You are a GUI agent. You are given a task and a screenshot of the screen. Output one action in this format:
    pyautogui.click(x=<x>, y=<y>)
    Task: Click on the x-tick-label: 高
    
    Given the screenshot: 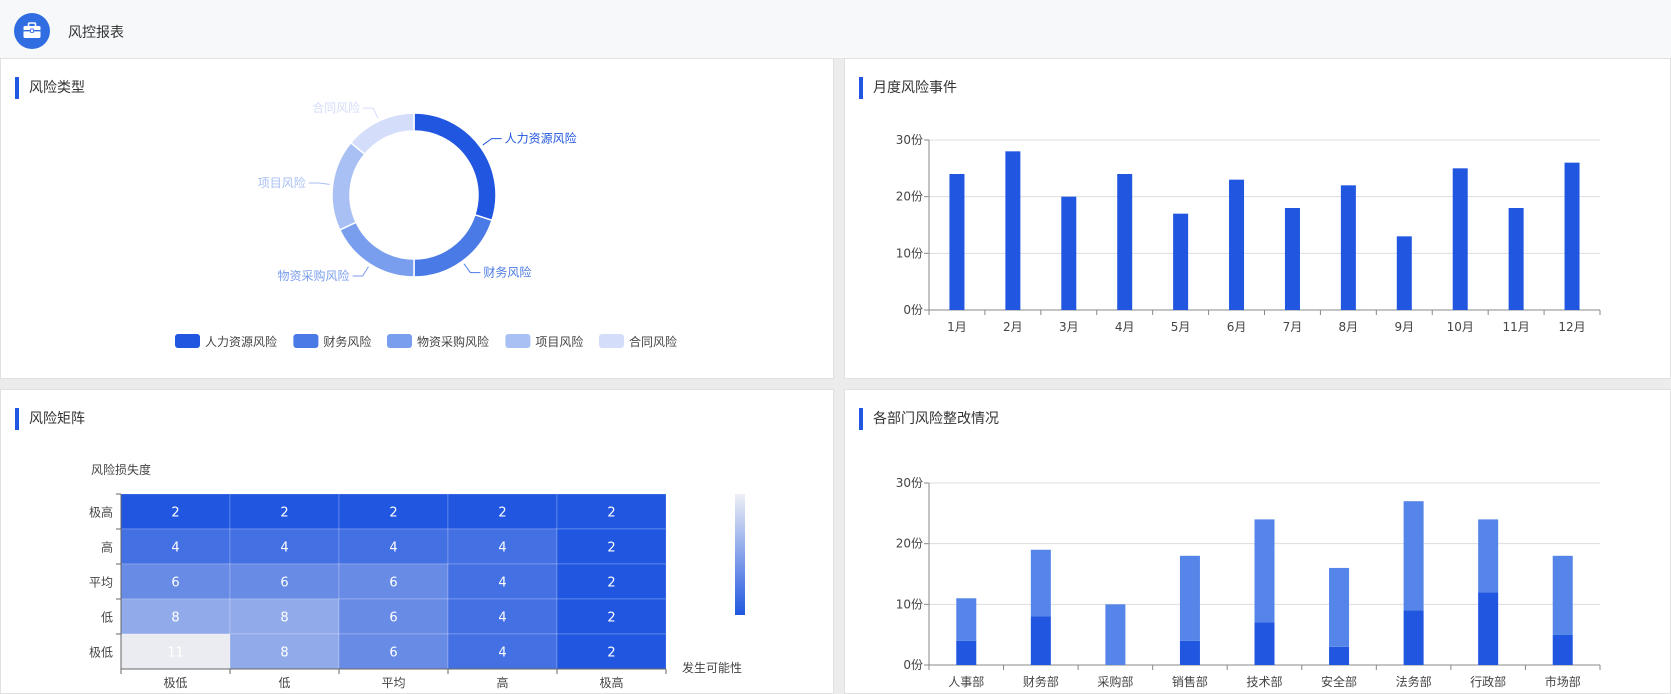 What is the action you would take?
    pyautogui.click(x=502, y=682)
    